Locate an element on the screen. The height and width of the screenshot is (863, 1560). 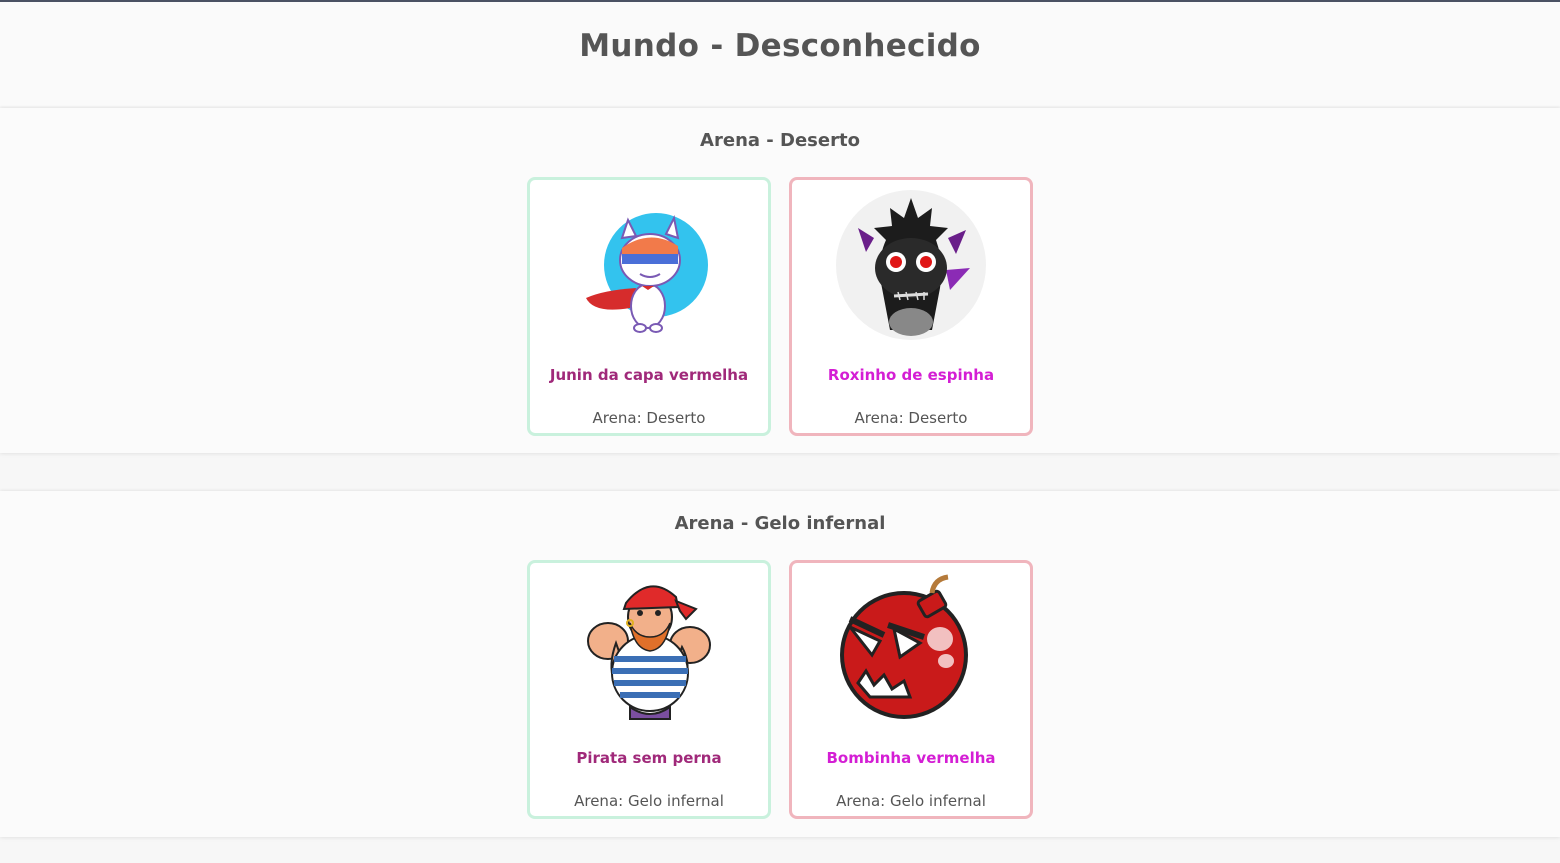
character-name: Bombinha vermelha is located at coordinates (911, 758).